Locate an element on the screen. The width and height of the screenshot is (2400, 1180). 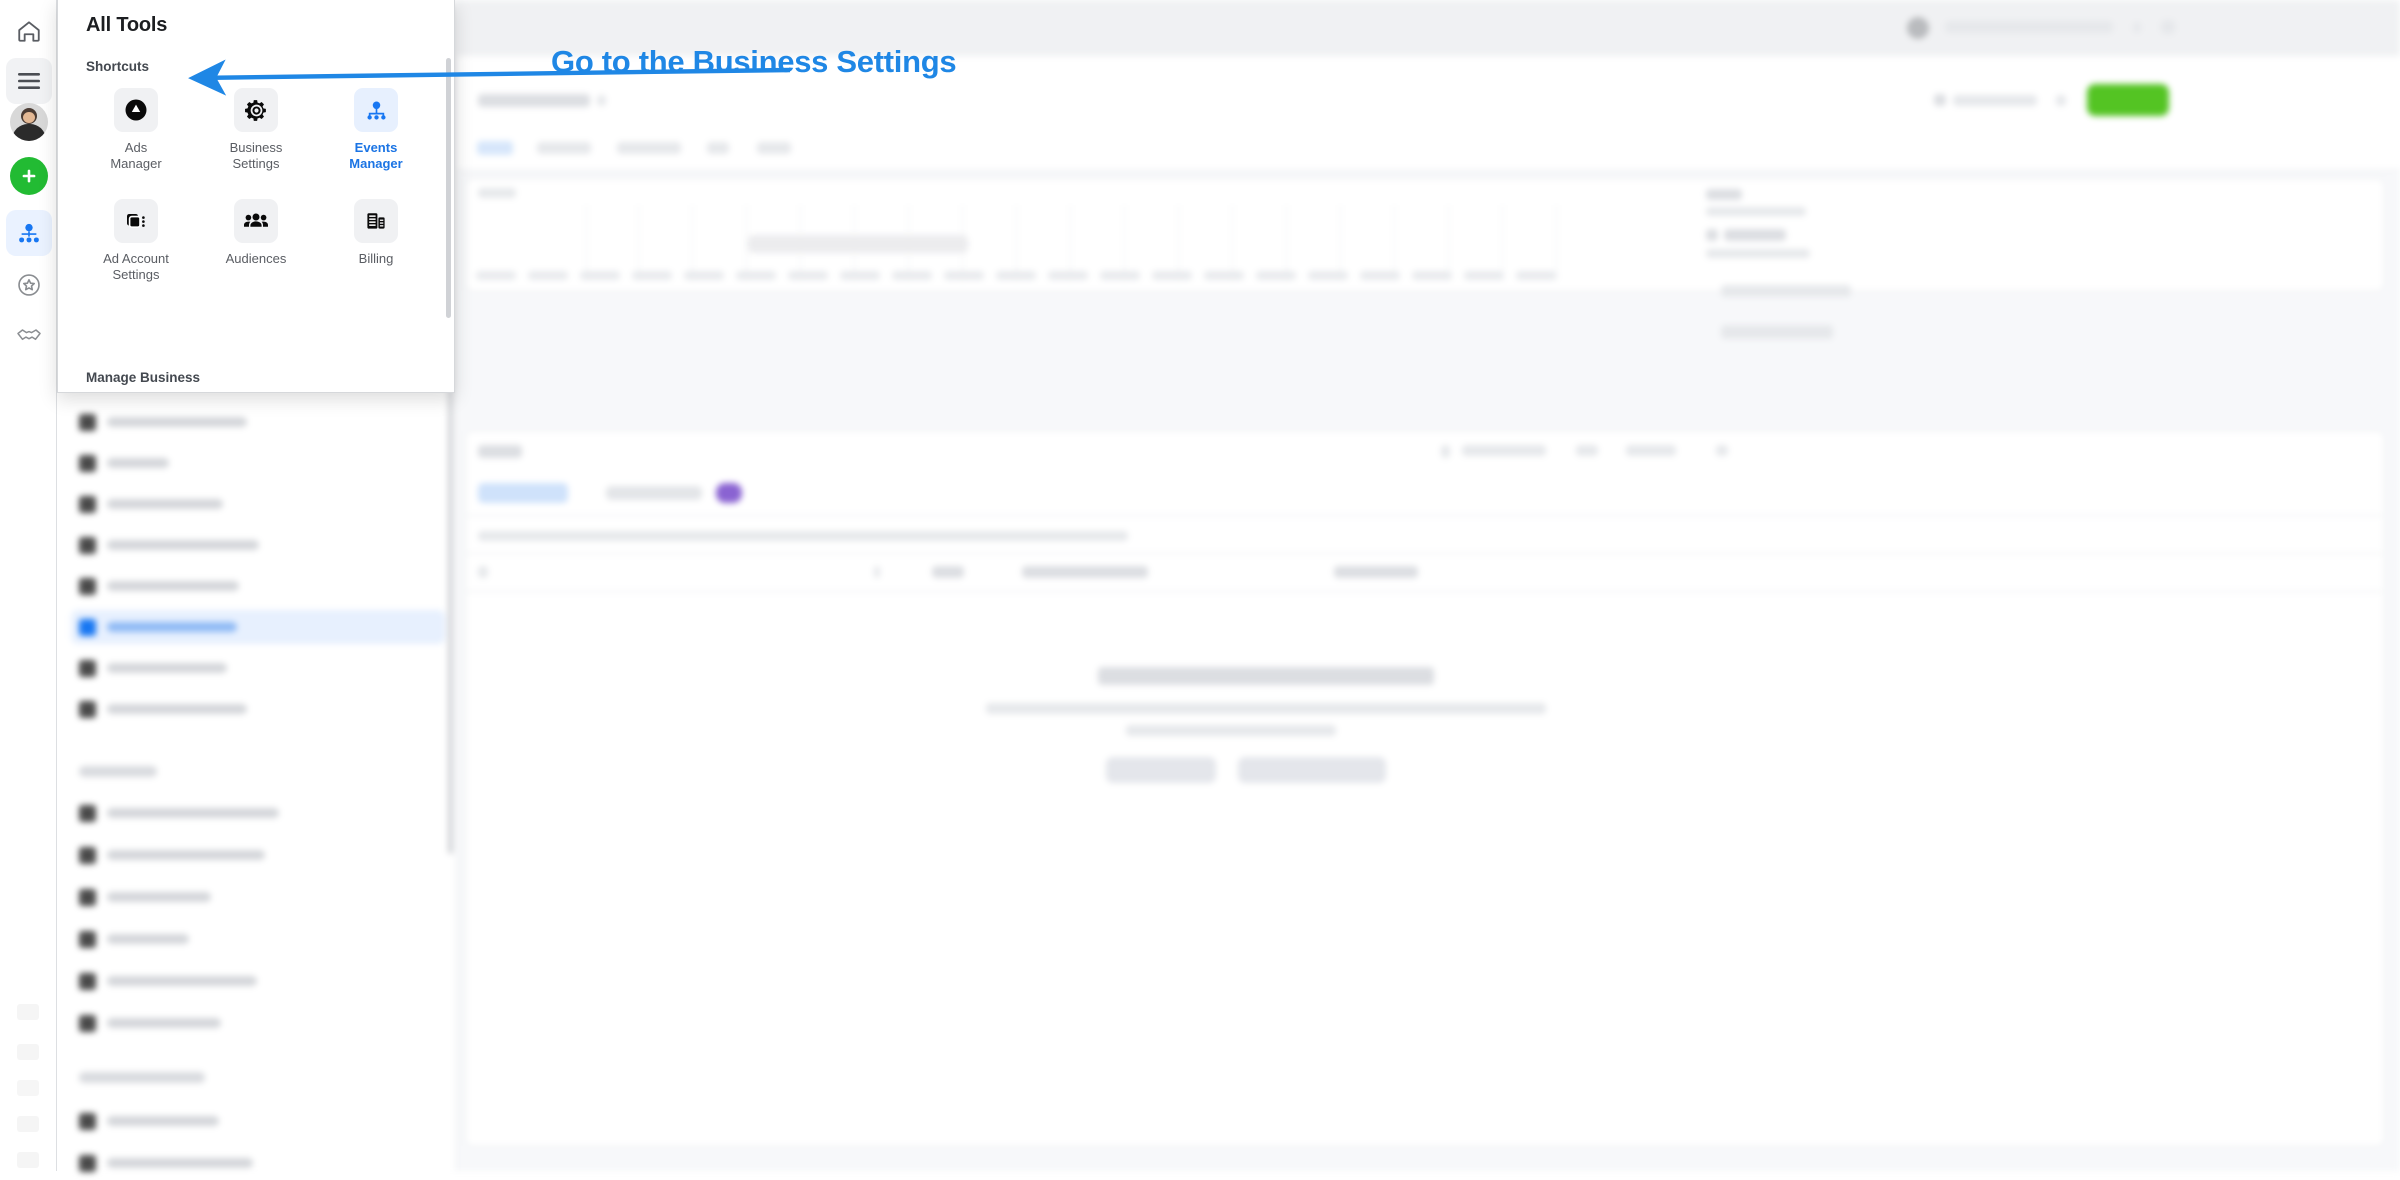
hamburger-menu-icon is located at coordinates (29, 81).